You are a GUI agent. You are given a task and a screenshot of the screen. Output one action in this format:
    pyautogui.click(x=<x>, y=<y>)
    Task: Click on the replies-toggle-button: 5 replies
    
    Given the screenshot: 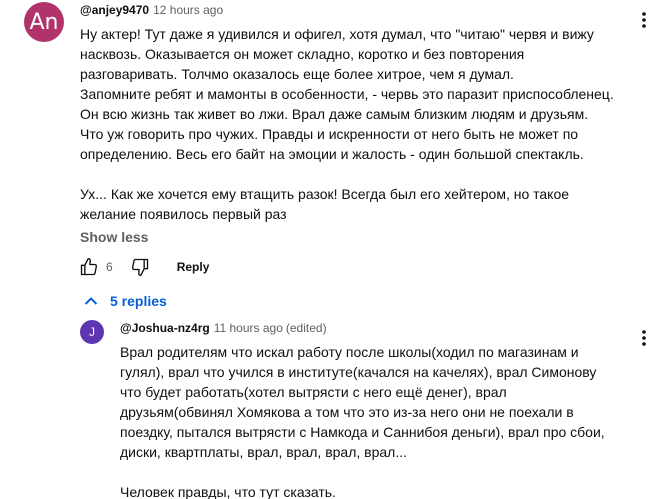 What is the action you would take?
    pyautogui.click(x=125, y=301)
    